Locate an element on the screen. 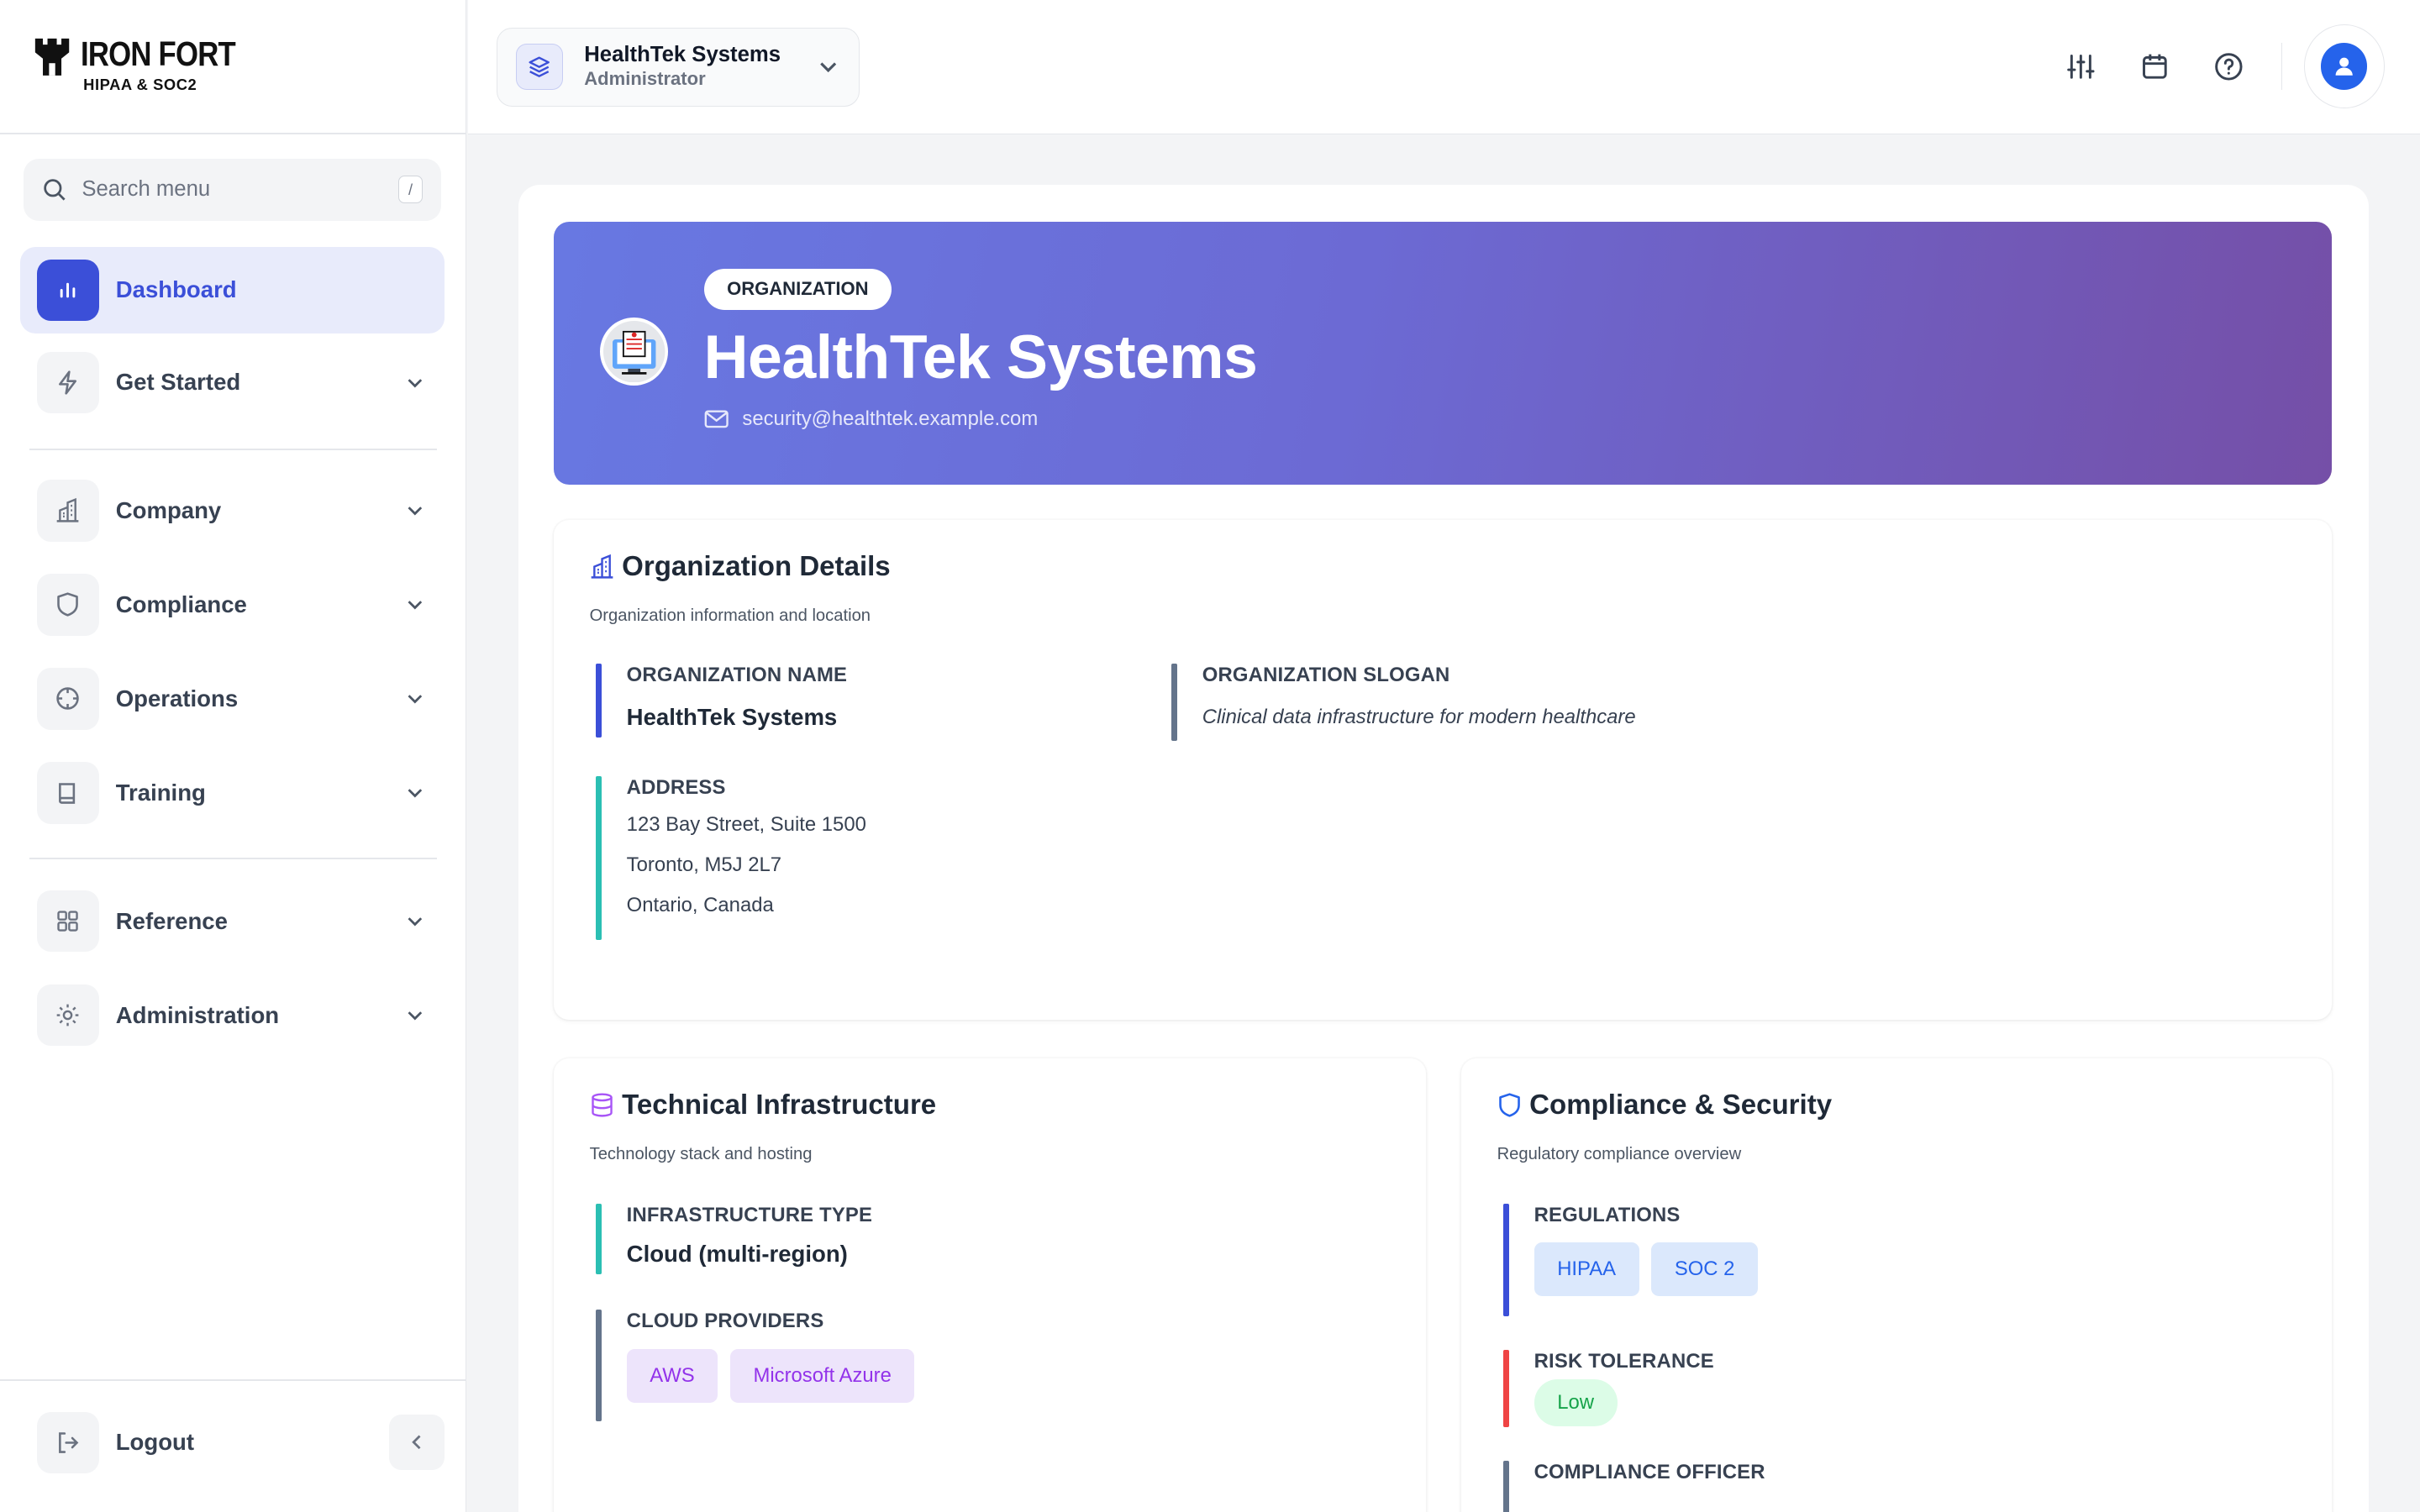 The height and width of the screenshot is (1512, 2420). field-label: COMPLIANCE OFFICER is located at coordinates (1650, 1472).